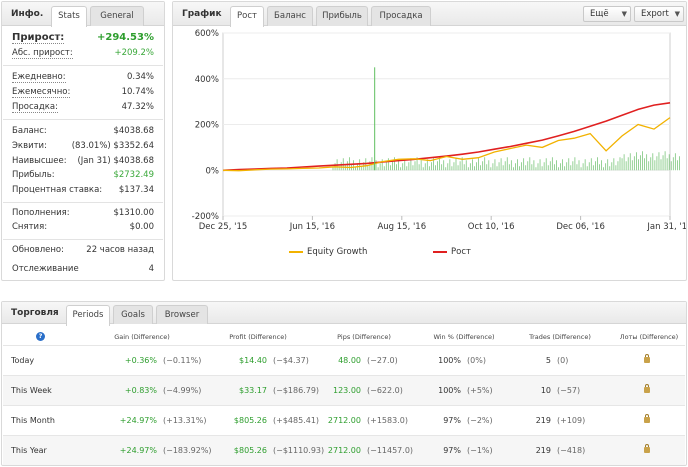  Describe the element at coordinates (27, 14) in the screenshot. I see `info-title: Инфо.` at that location.